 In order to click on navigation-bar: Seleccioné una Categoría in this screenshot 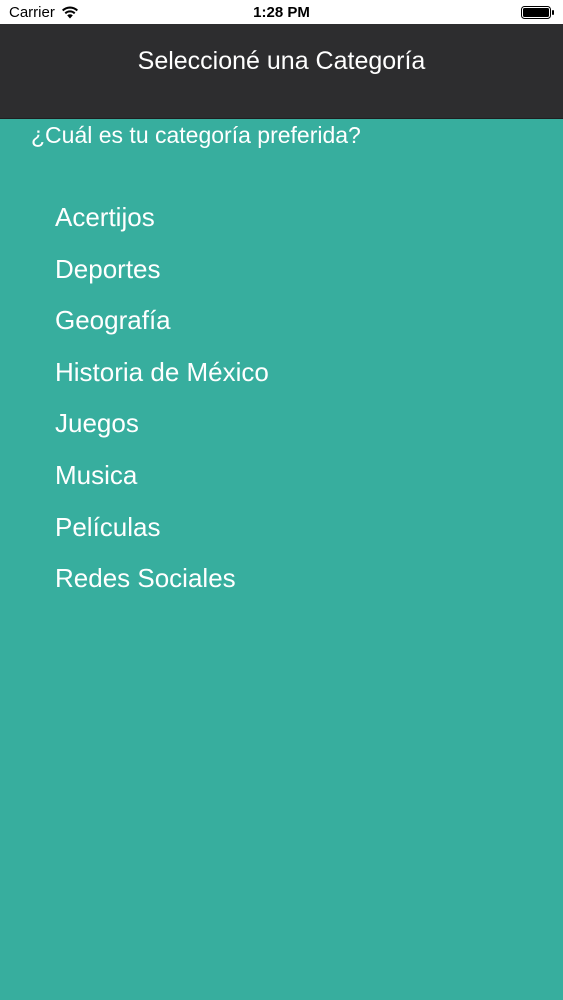, I will do `click(281, 71)`.